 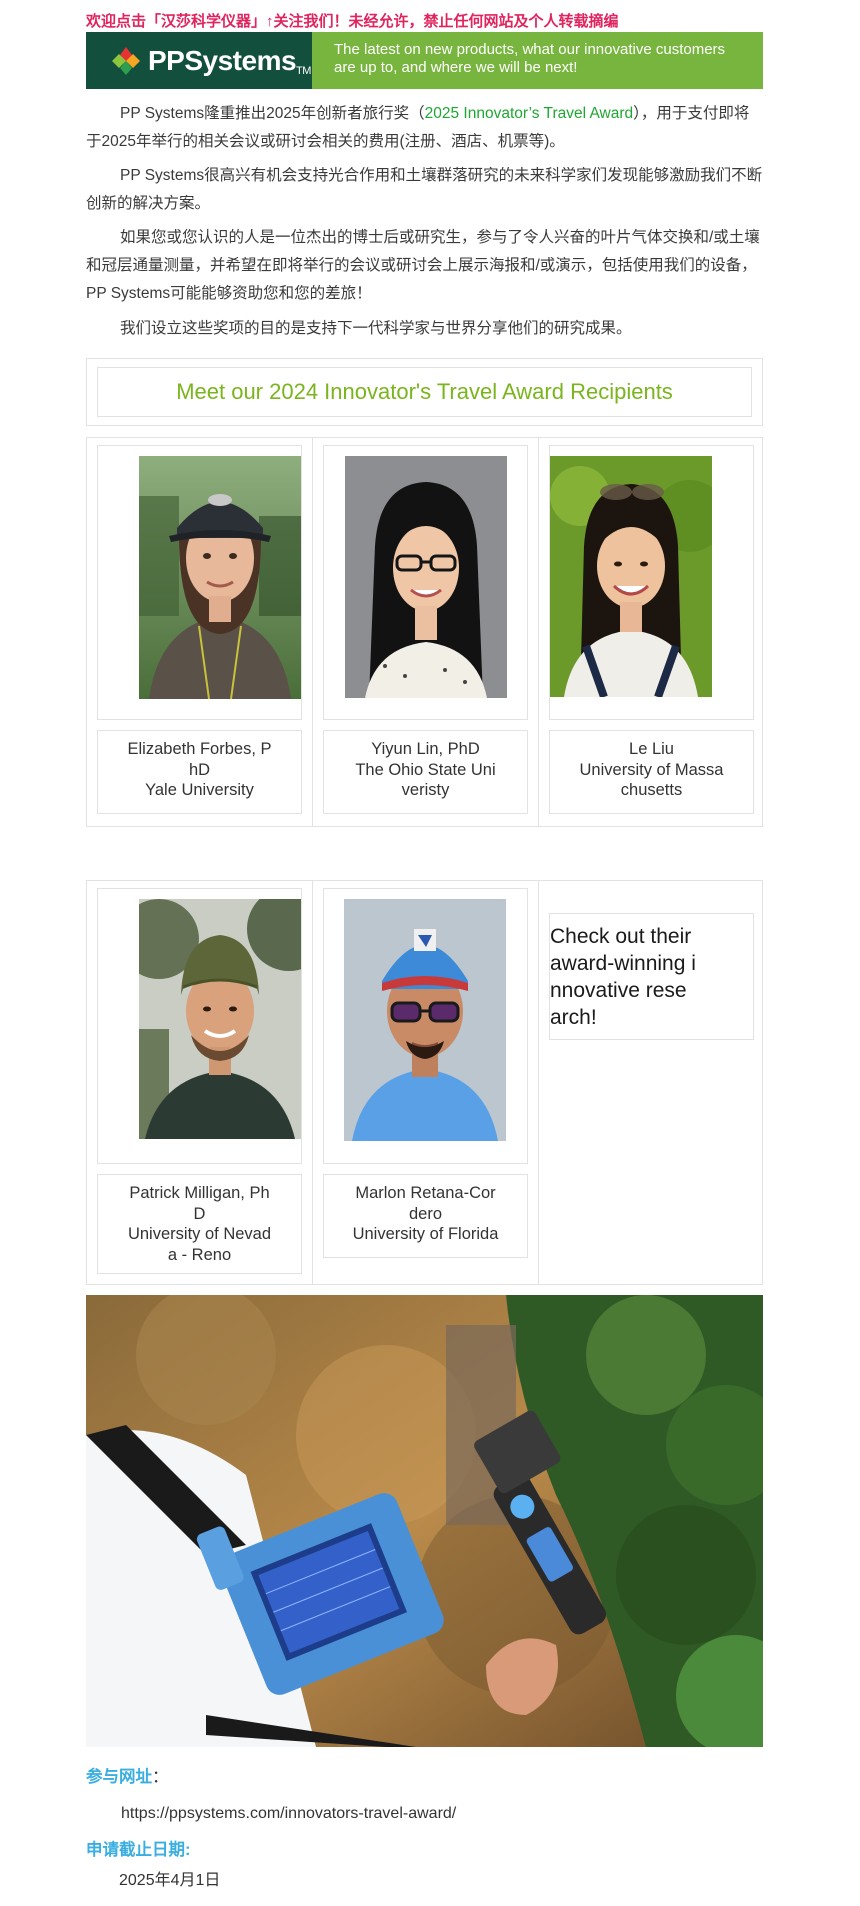 What do you see at coordinates (425, 1020) in the screenshot?
I see `recipient-photo-marlon-retana-cordero` at bounding box center [425, 1020].